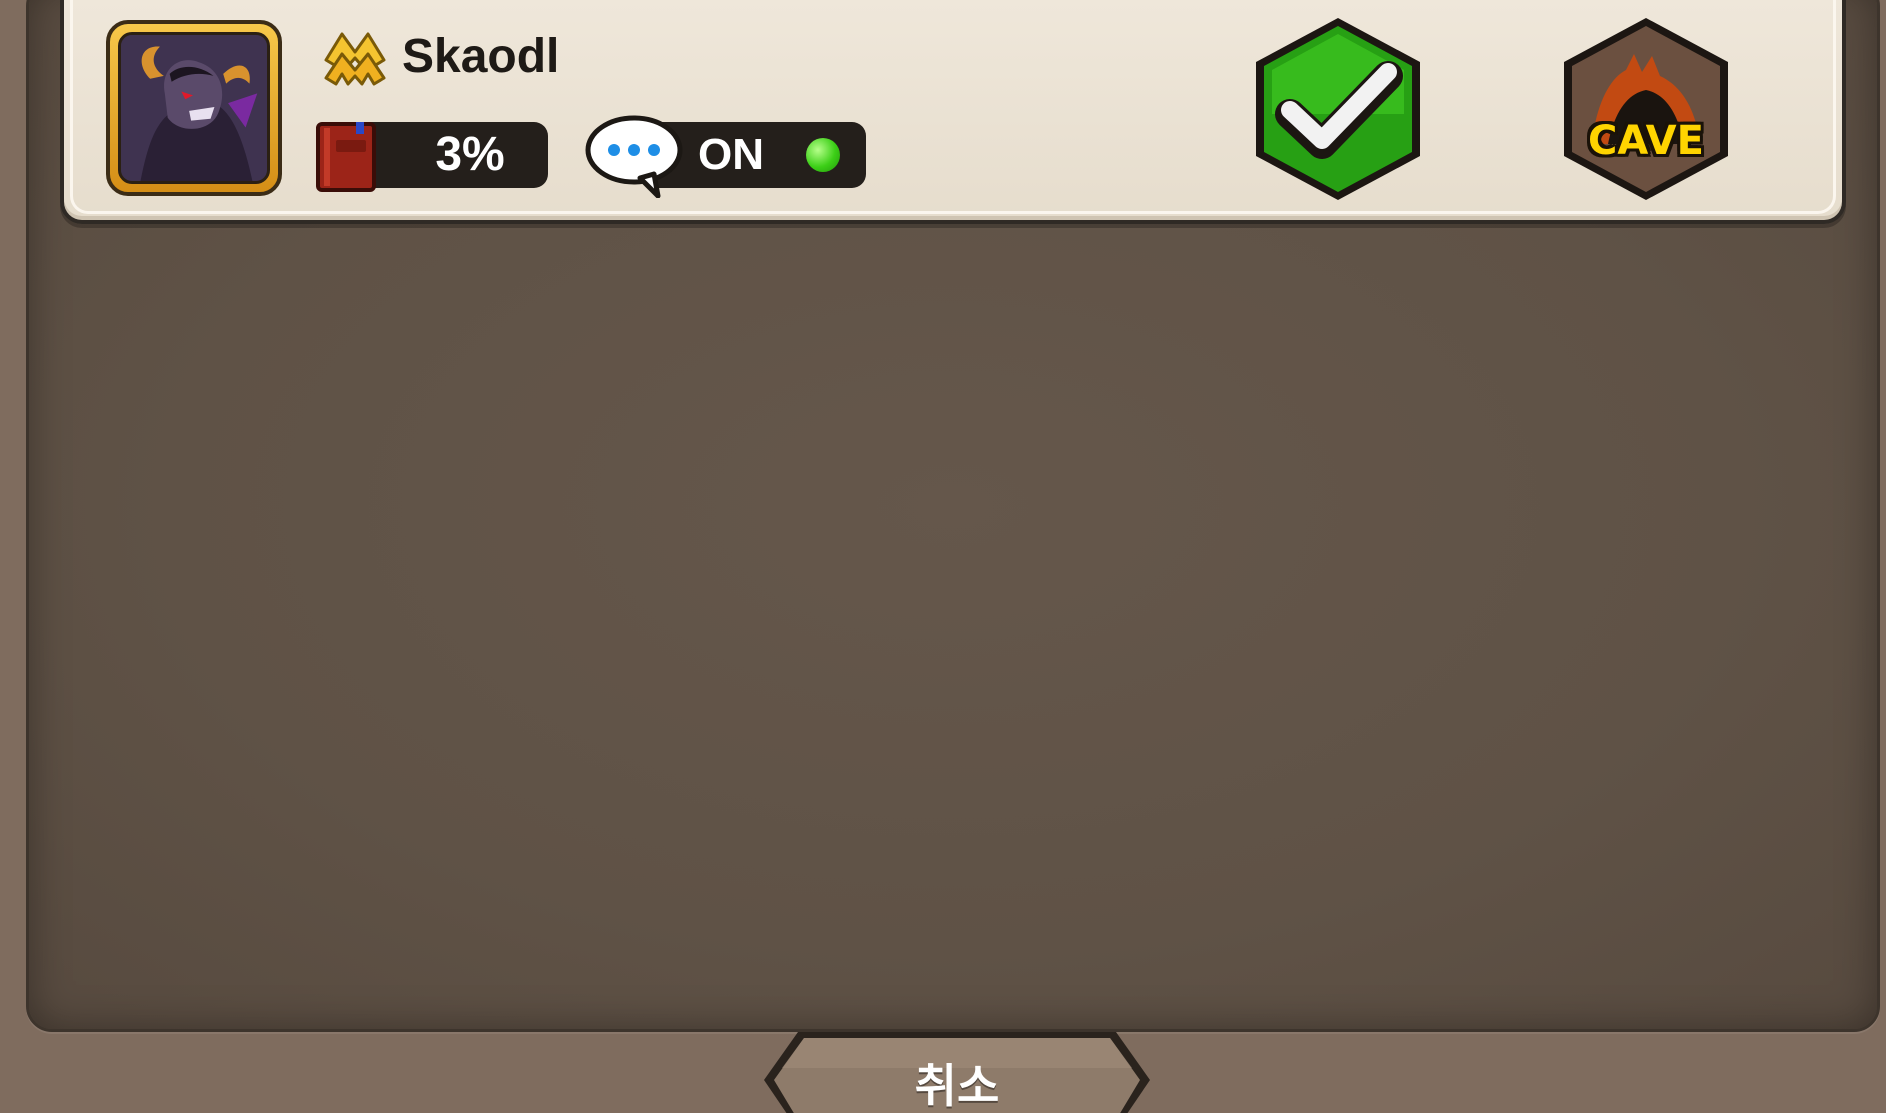 Image resolution: width=1886 pixels, height=1113 pixels. I want to click on player-name: Skaodl, so click(481, 56).